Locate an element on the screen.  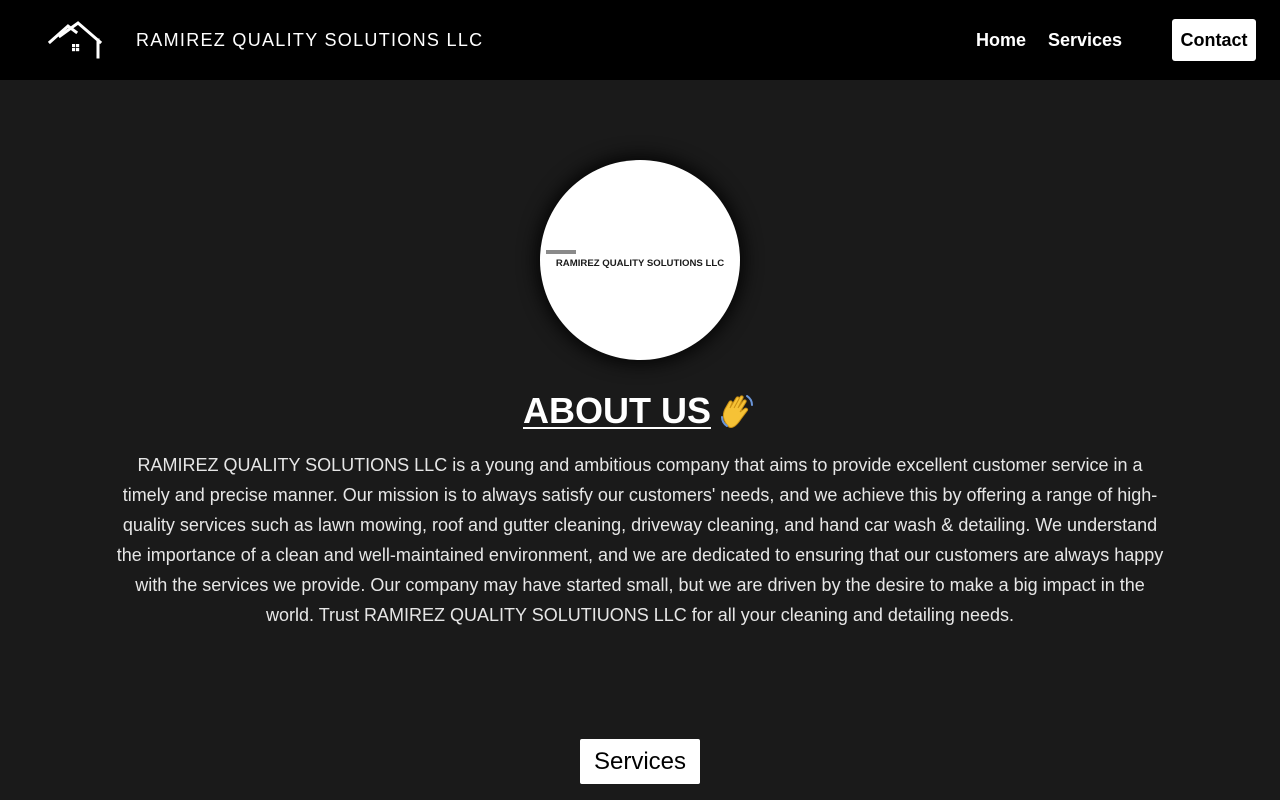
logo-accent-bar is located at coordinates (561, 252).